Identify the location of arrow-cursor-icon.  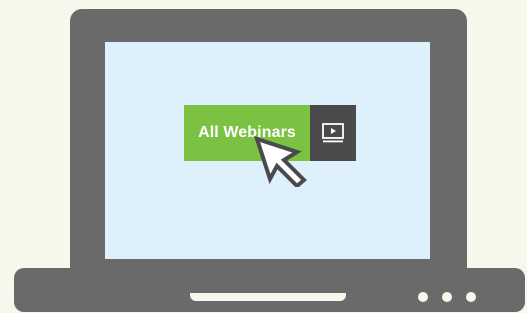
(280, 161).